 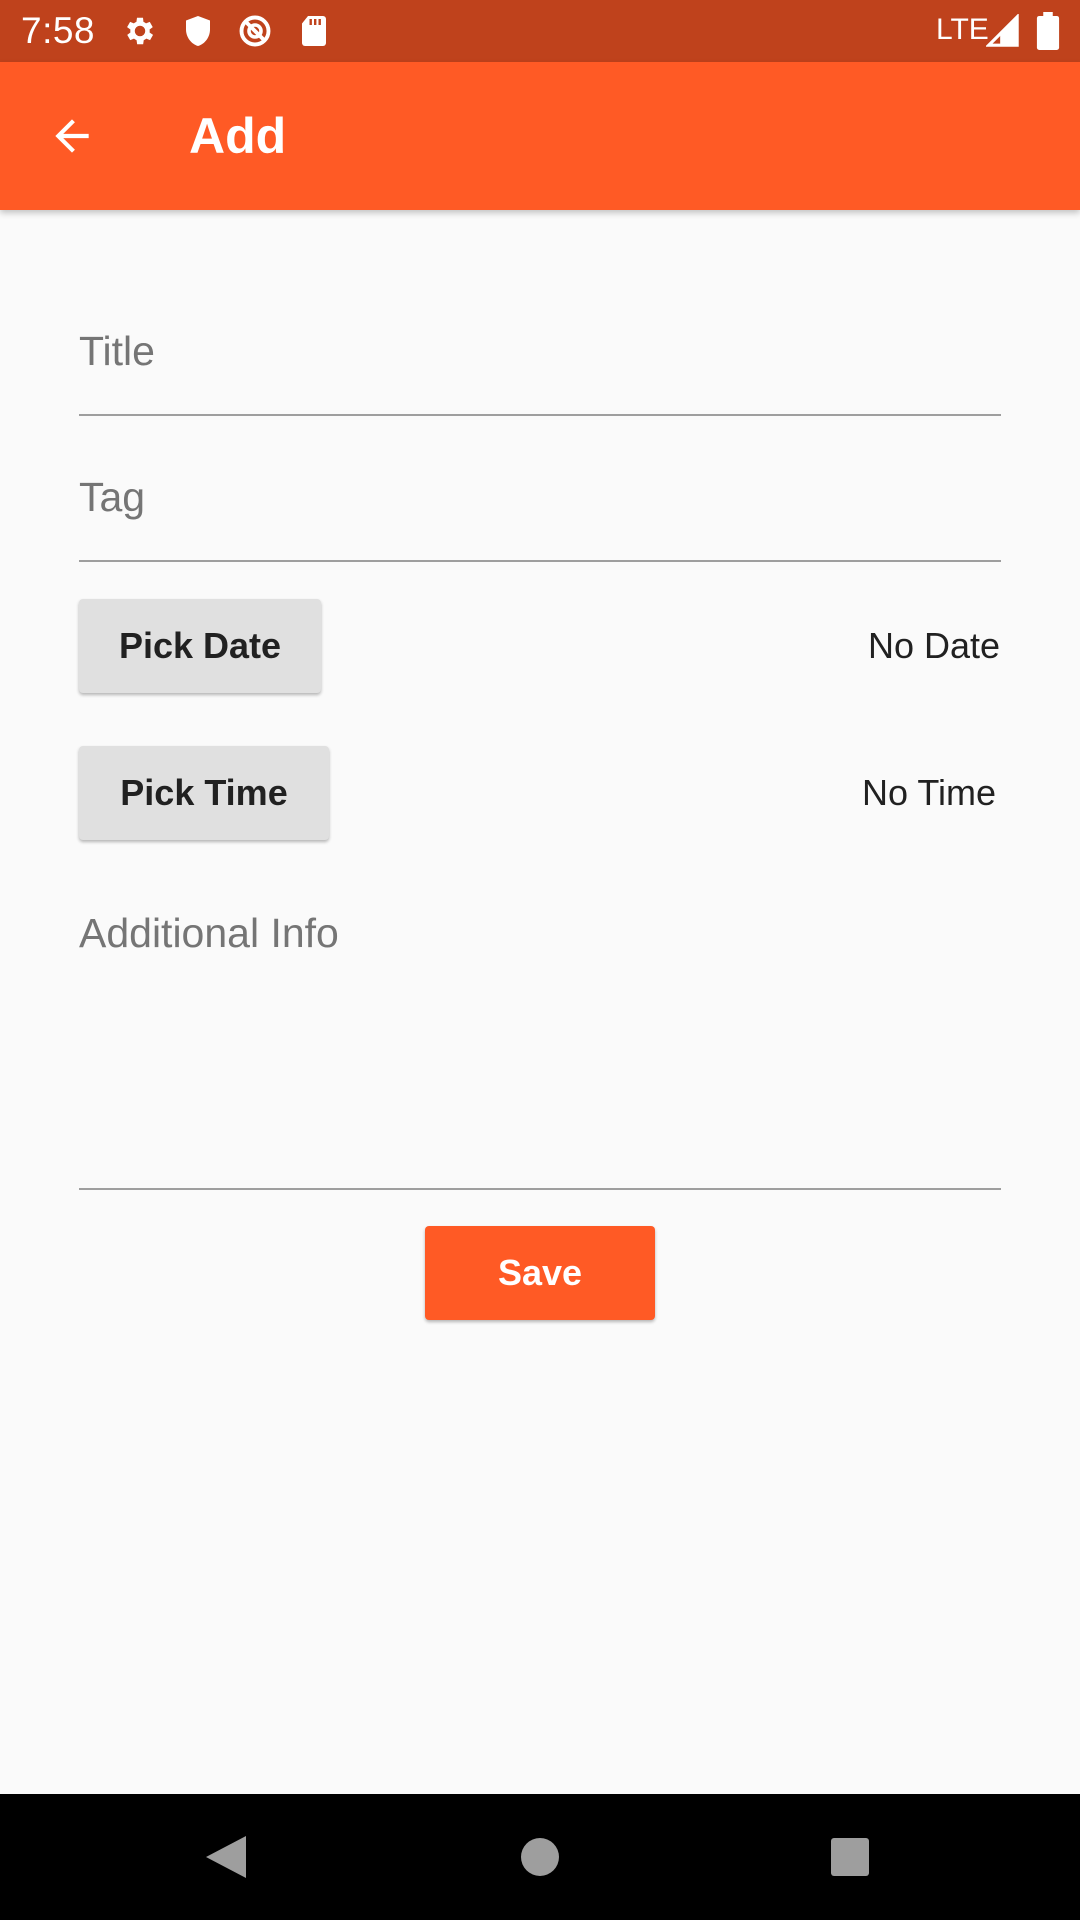 I want to click on pick-time-label: Pick Time, so click(x=204, y=792).